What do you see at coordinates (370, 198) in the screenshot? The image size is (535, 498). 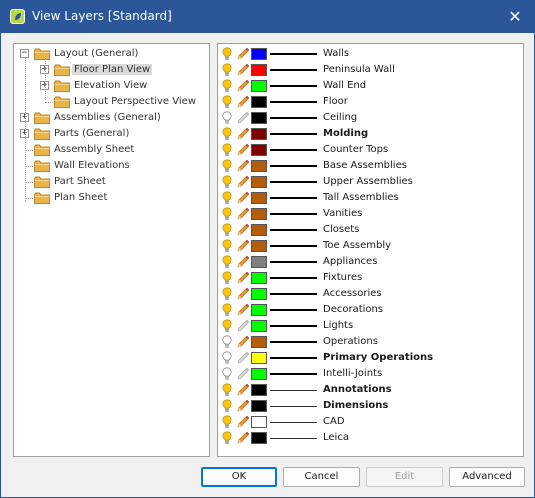 I see `layer-row: Tall Assemblies` at bounding box center [370, 198].